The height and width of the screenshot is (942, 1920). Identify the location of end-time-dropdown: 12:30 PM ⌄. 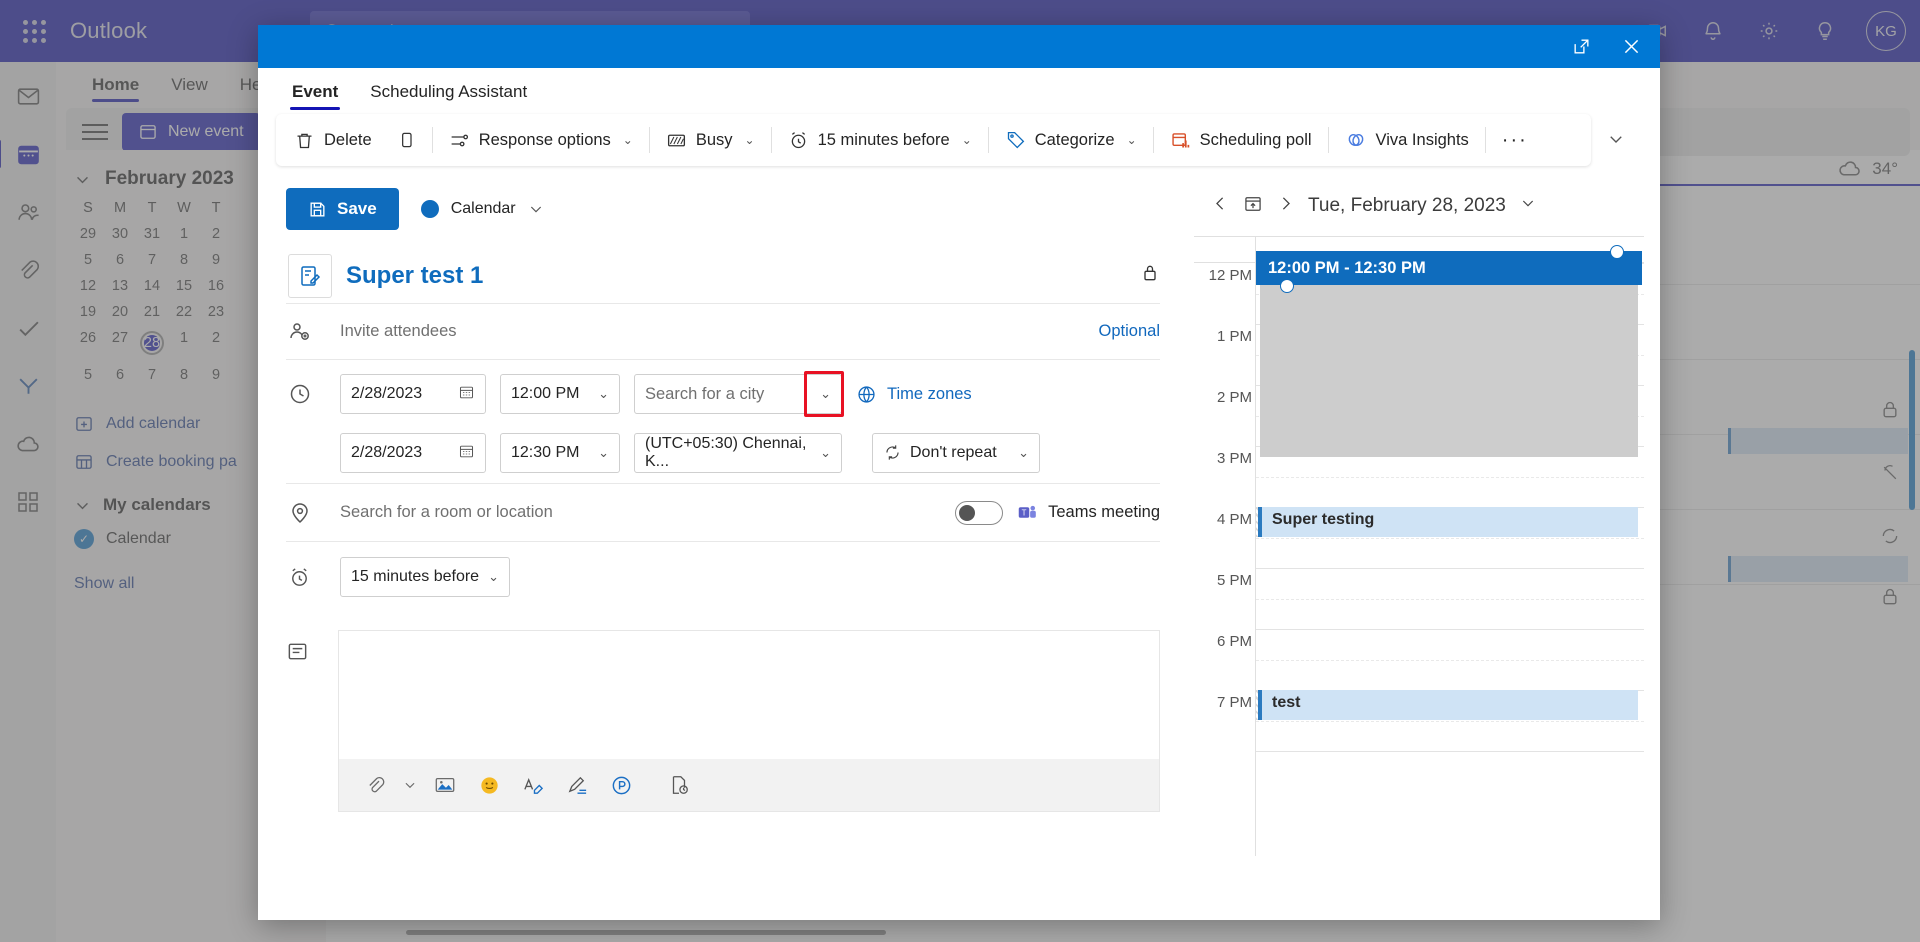
(560, 452).